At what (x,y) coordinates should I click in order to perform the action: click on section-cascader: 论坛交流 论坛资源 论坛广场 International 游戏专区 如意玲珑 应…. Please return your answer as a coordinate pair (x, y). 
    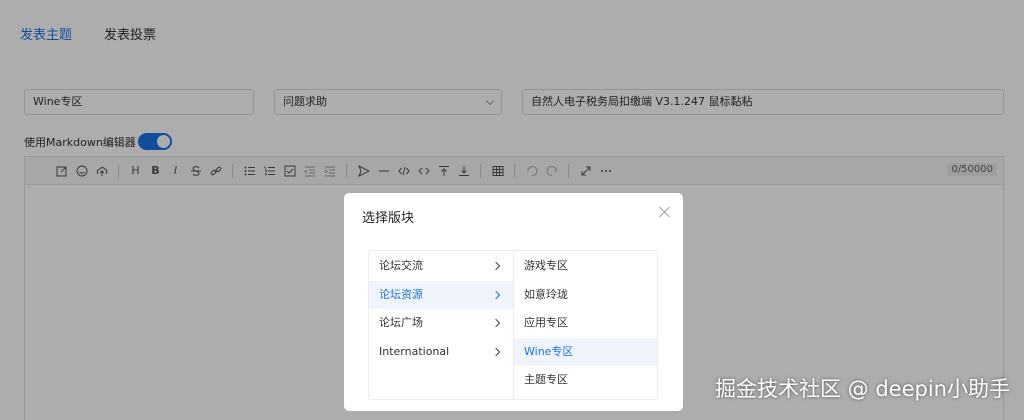
    Looking at the image, I should click on (513, 325).